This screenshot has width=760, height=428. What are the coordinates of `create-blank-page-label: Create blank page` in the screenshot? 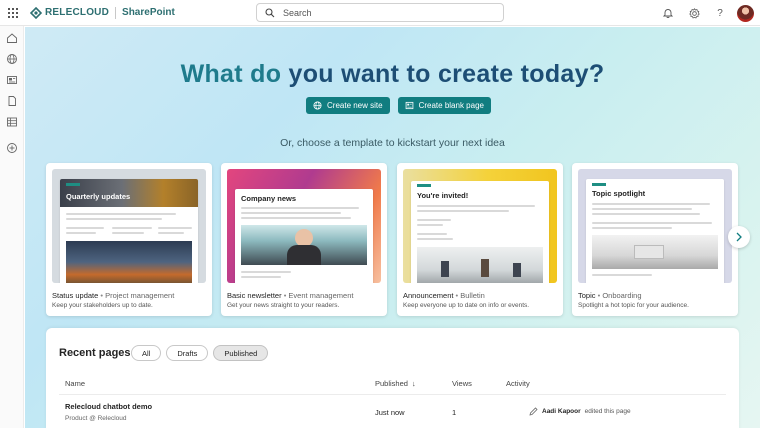 It's located at (451, 105).